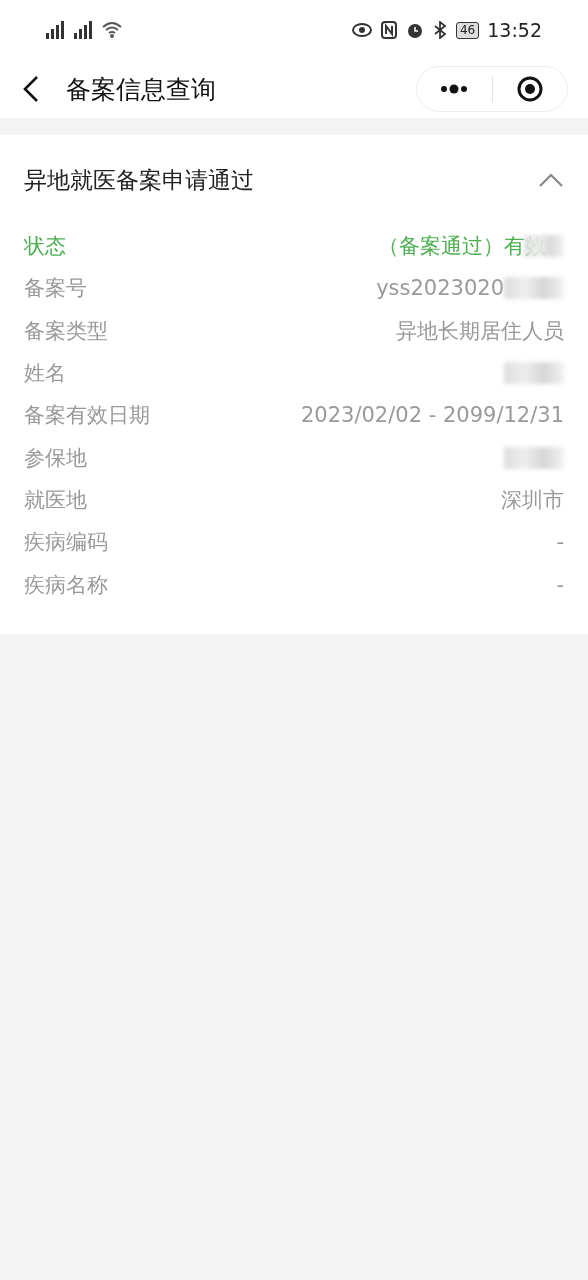 The image size is (588, 1280). Describe the element at coordinates (66, 543) in the screenshot. I see `field-label: 疾病编码` at that location.